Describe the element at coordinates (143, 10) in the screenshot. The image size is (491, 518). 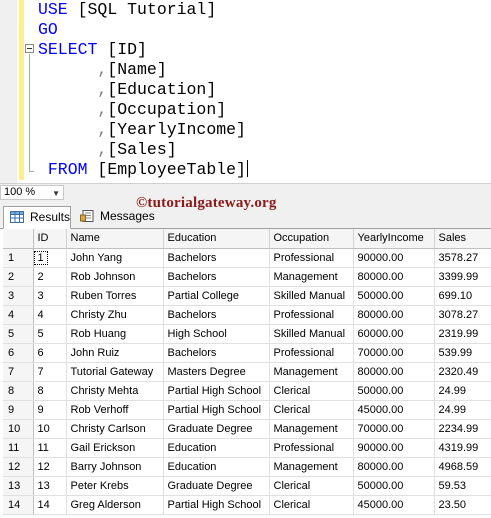
I see `code-line: USE [SQL Tutorial]` at that location.